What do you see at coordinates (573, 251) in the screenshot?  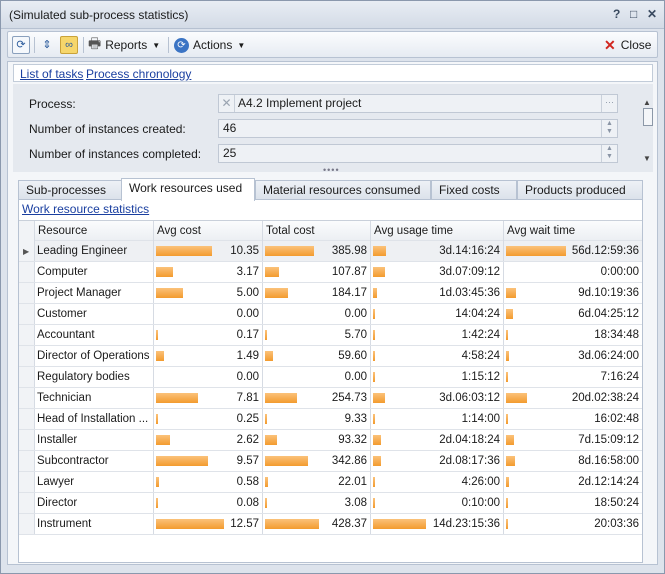 I see `avg-wait-cell: 56d.12:59:36` at bounding box center [573, 251].